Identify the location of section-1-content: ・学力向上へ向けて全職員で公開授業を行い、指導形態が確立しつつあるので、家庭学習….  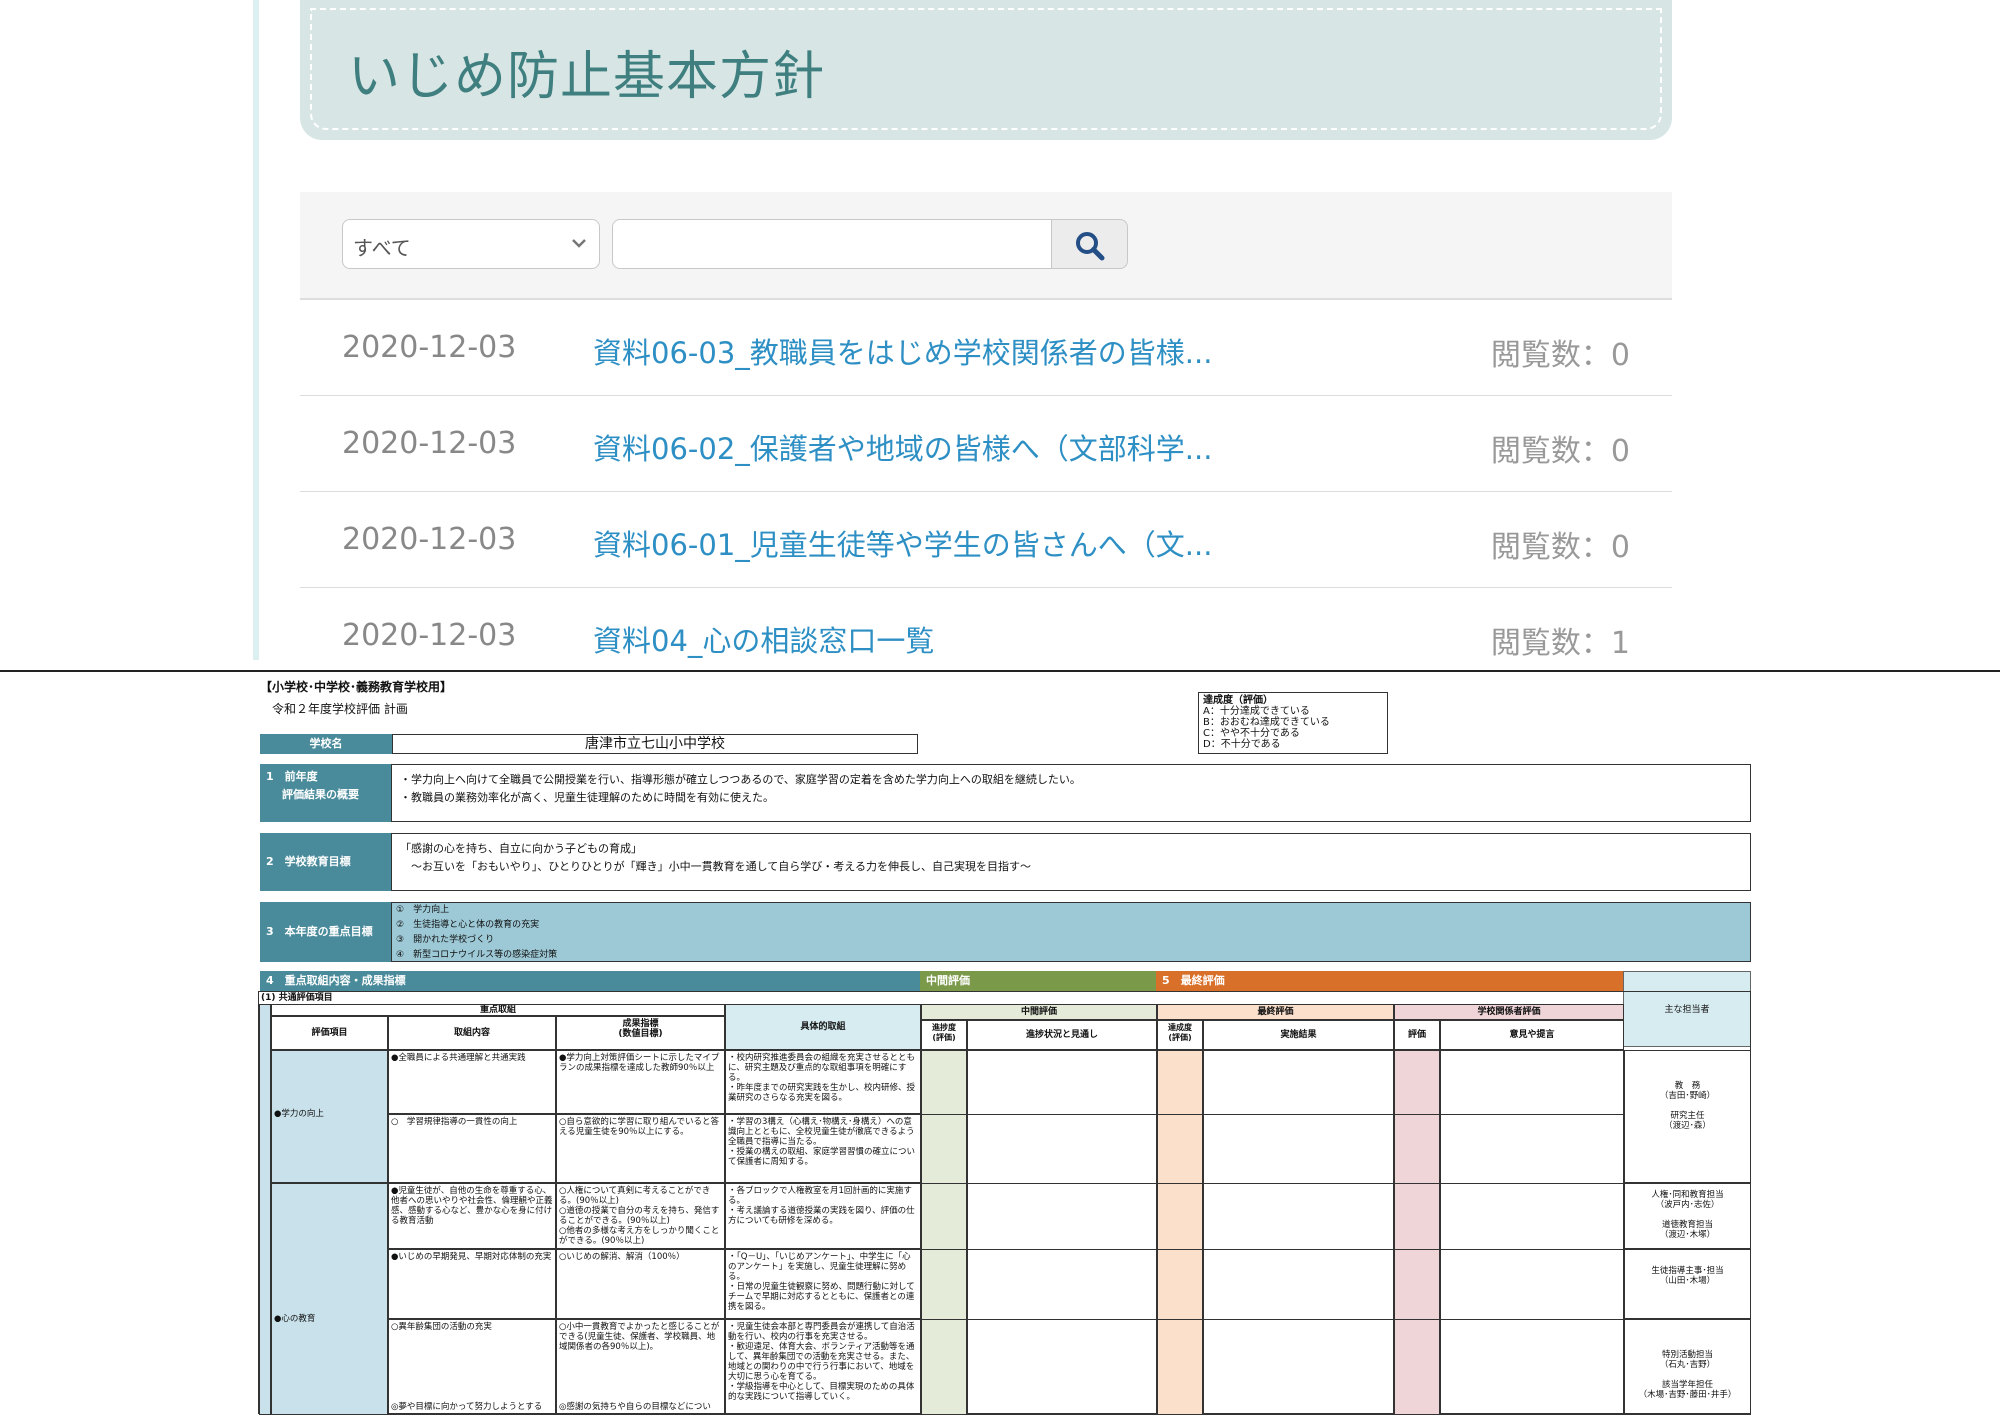
(1071, 793).